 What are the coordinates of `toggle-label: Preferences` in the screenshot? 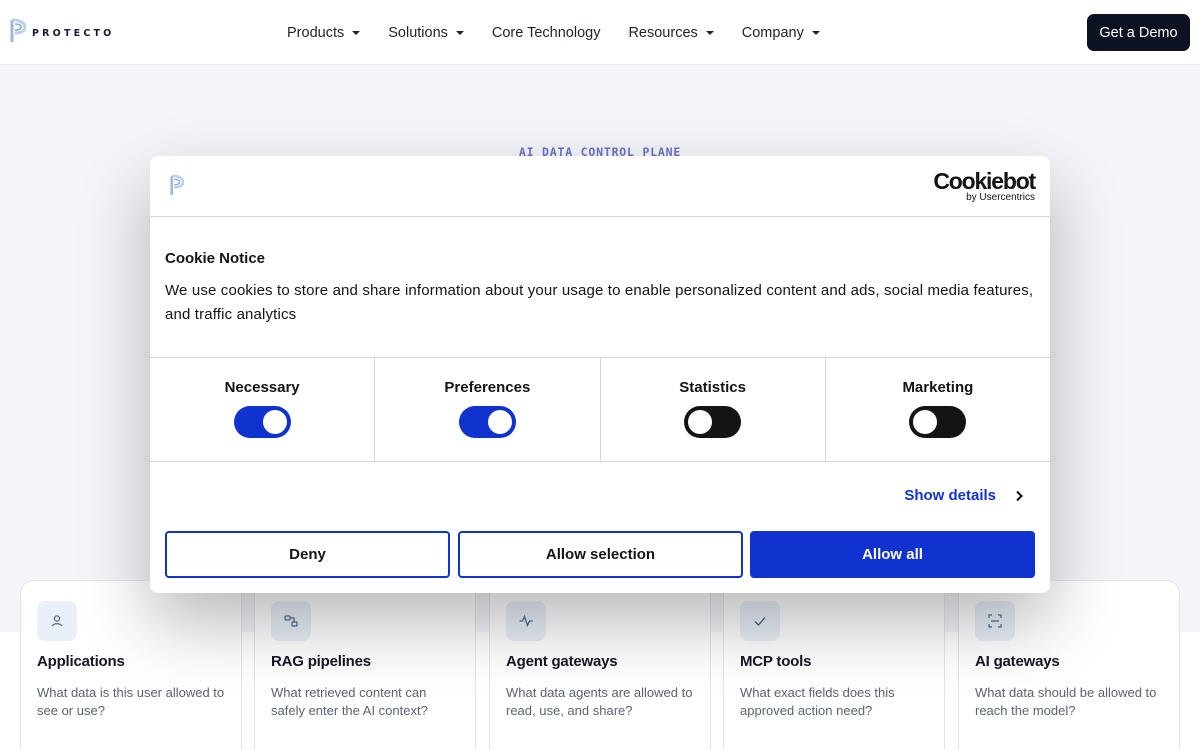 It's located at (487, 387).